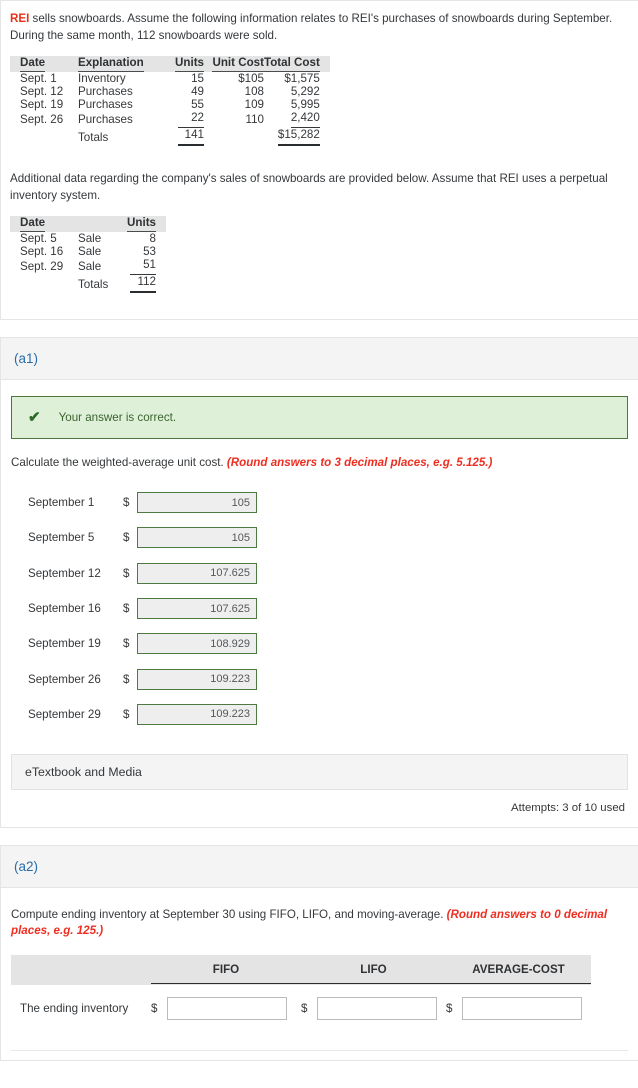 This screenshot has height=1088, width=638. I want to click on cell-units: 49, so click(197, 91).